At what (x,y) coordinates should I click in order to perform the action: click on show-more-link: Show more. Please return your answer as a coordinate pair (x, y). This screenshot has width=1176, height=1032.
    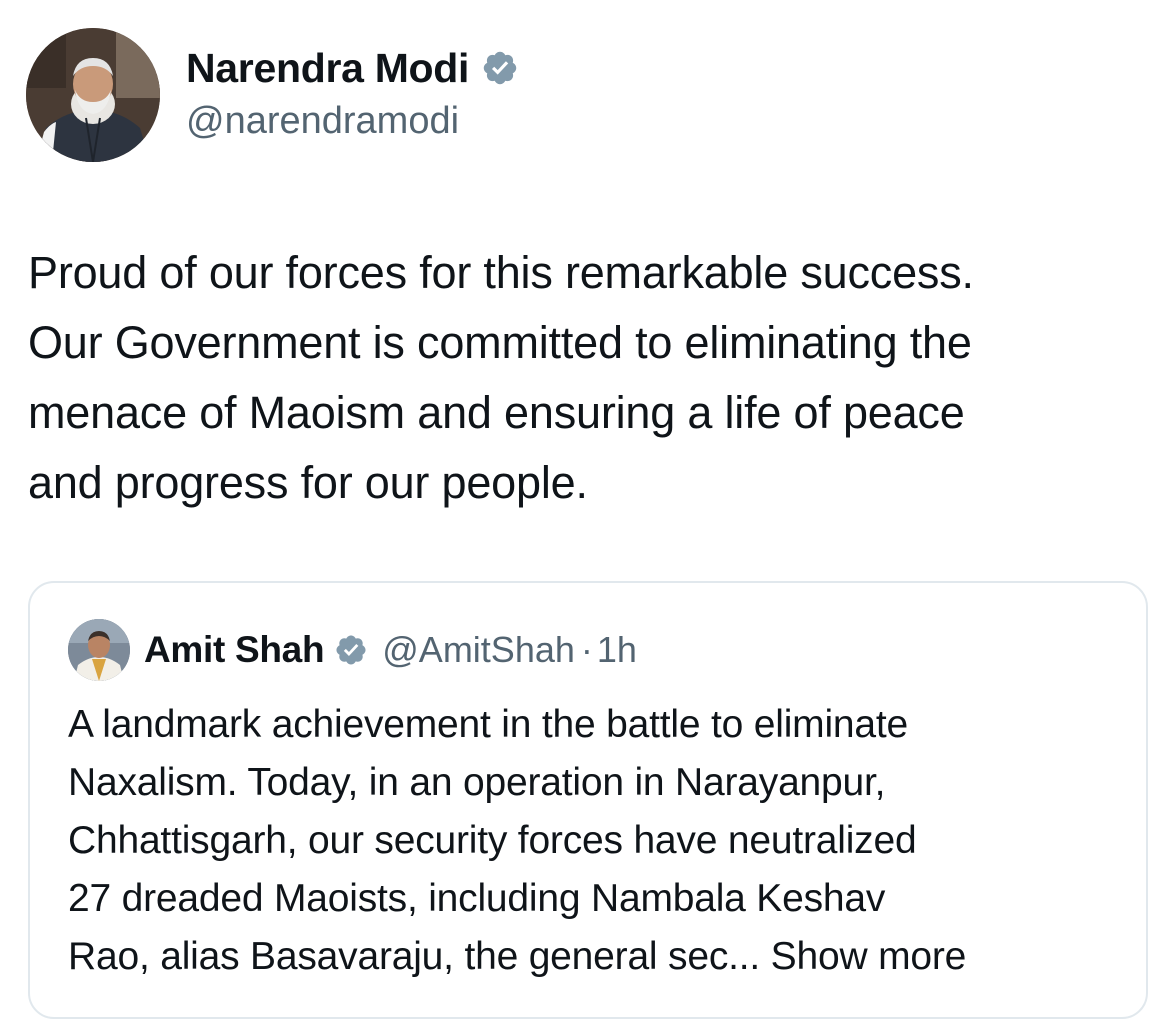
    Looking at the image, I should click on (869, 956).